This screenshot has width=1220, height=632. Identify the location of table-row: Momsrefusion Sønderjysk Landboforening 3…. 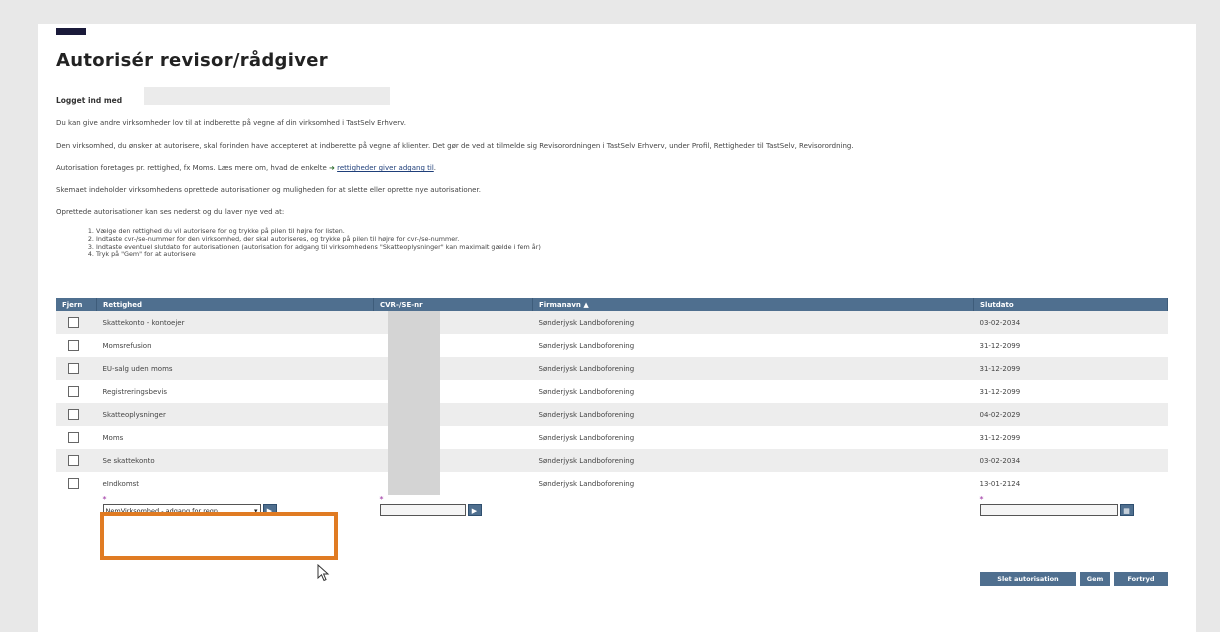
(612, 345).